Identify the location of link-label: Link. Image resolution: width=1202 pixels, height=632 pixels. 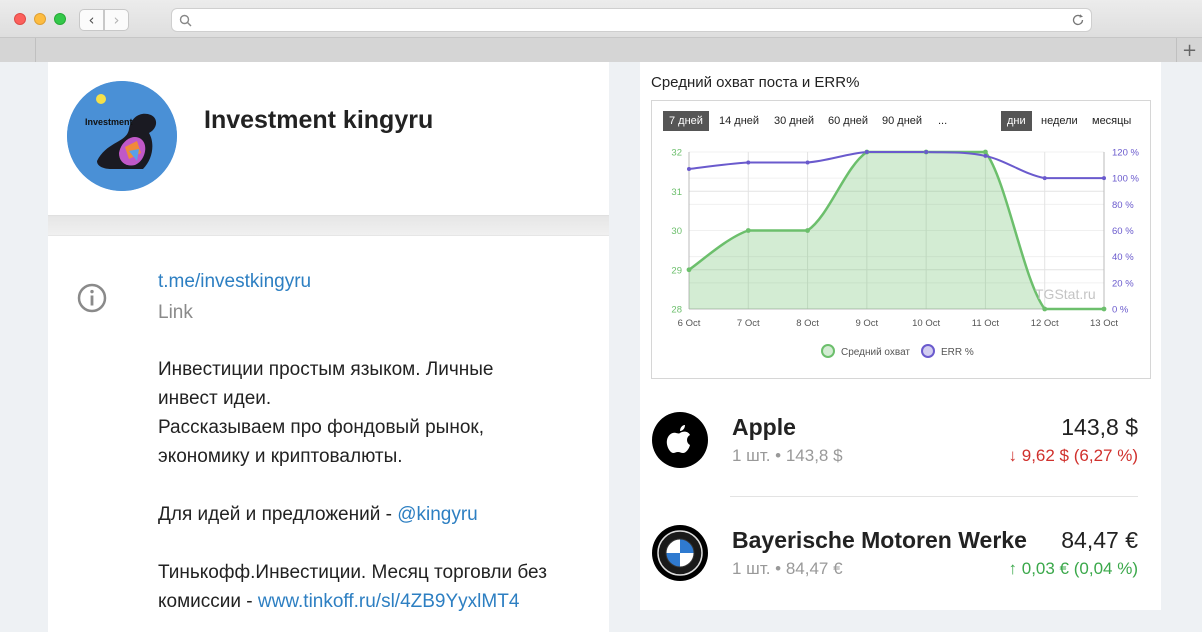
(175, 312).